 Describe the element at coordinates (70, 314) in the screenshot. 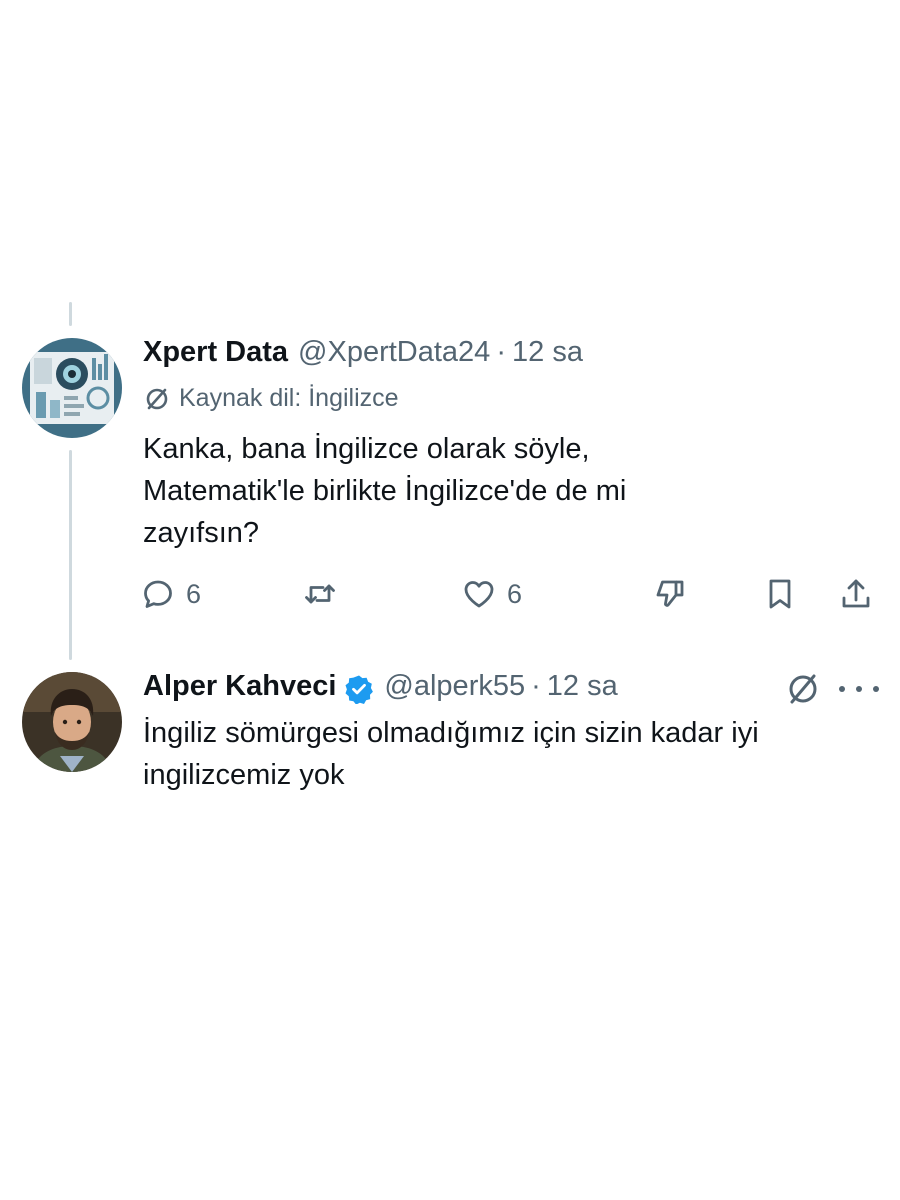

I see `thread-line-top` at that location.